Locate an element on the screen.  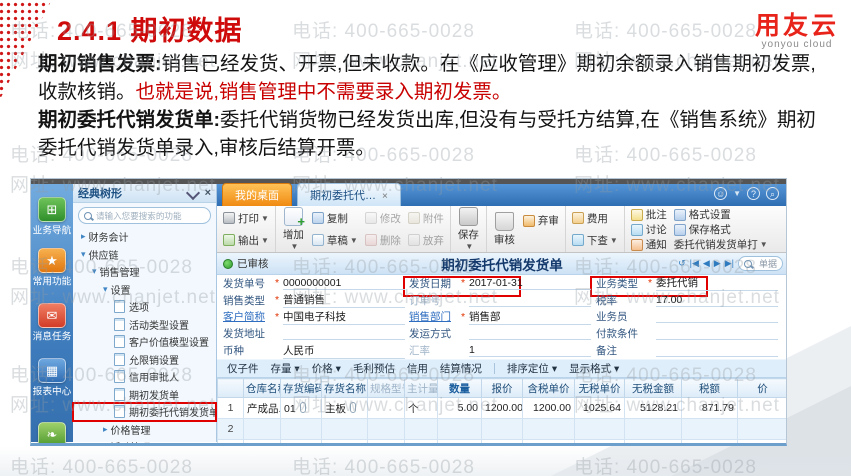
help-icon: ? is located at coordinates (753, 193).